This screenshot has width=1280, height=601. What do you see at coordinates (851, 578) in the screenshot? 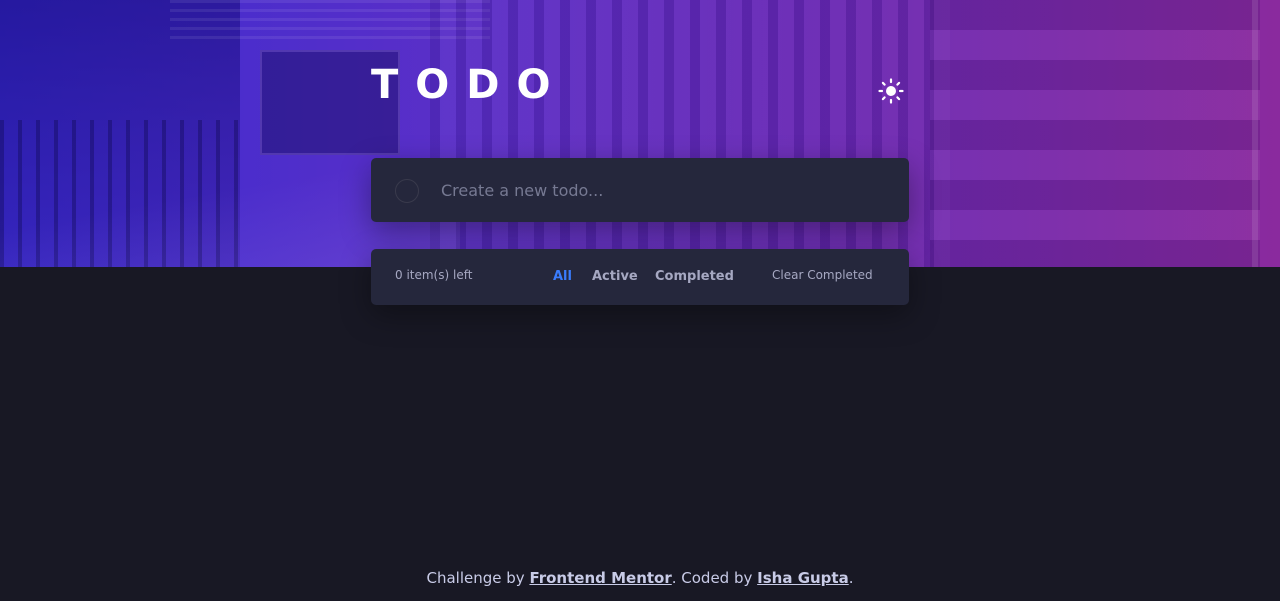
I see `attribution-suffix: .` at bounding box center [851, 578].